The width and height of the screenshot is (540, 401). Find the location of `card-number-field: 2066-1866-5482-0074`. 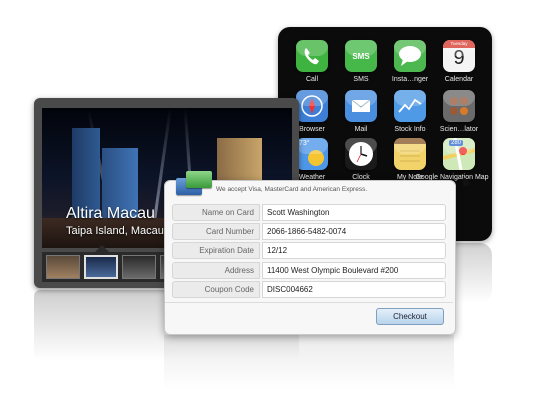

card-number-field: 2066-1866-5482-0074 is located at coordinates (354, 231).